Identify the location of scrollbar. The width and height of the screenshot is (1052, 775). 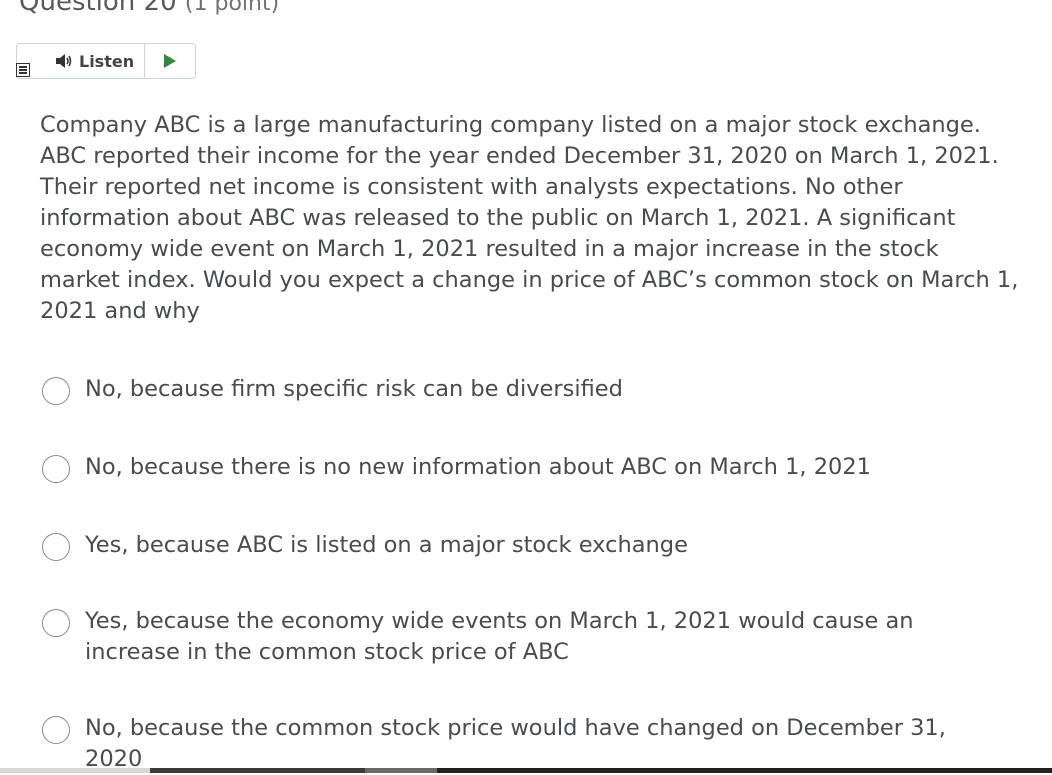
(526, 770).